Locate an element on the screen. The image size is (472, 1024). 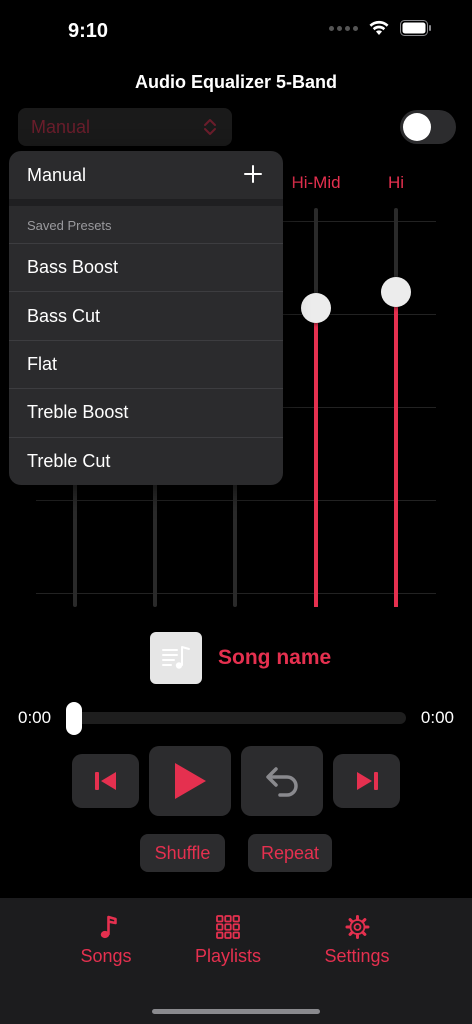
song-name: Song name is located at coordinates (275, 657).